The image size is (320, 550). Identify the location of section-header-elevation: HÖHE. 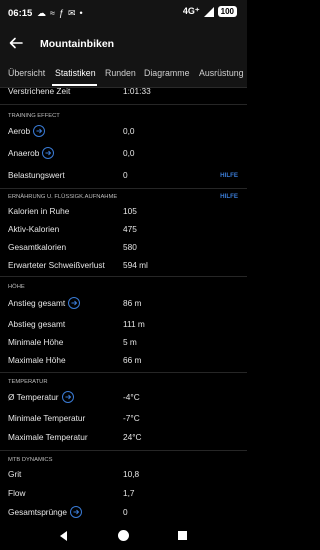
(16, 287).